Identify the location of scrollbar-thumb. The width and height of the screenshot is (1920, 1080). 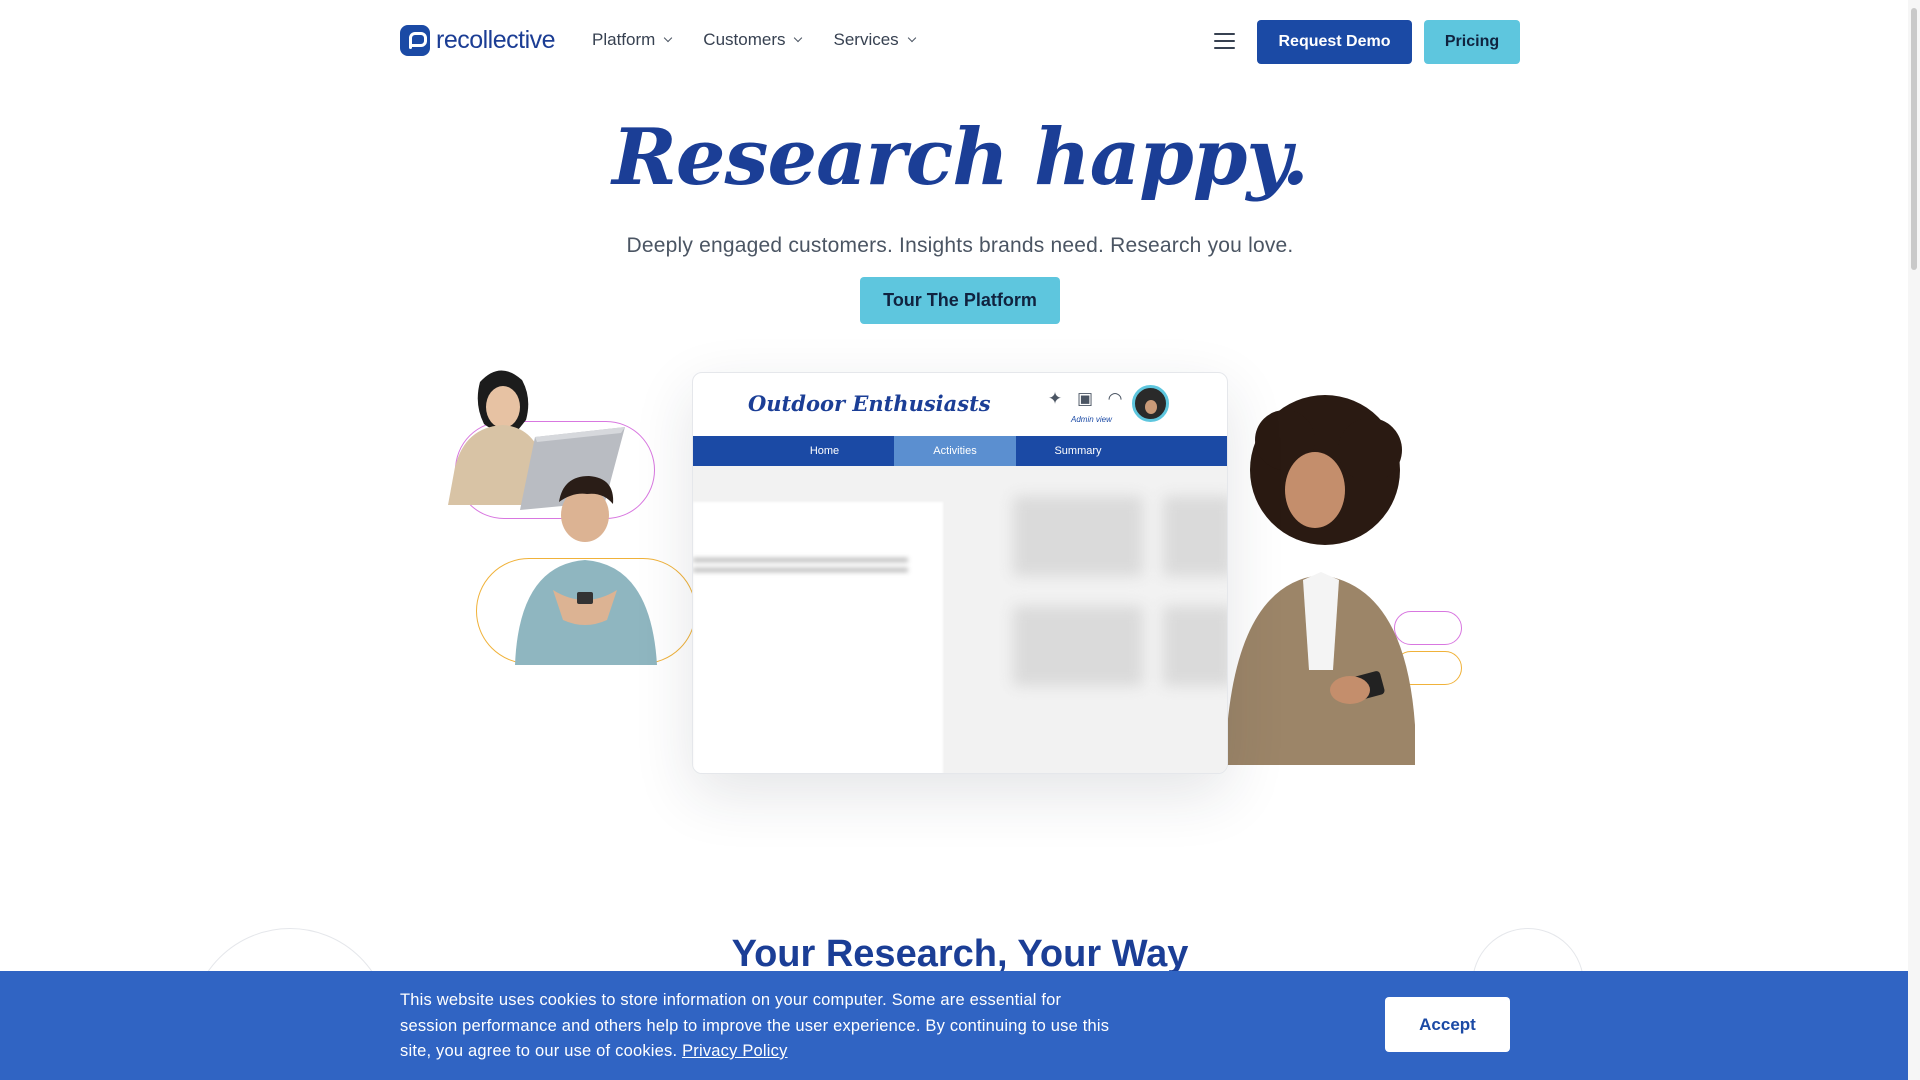
(1914, 139).